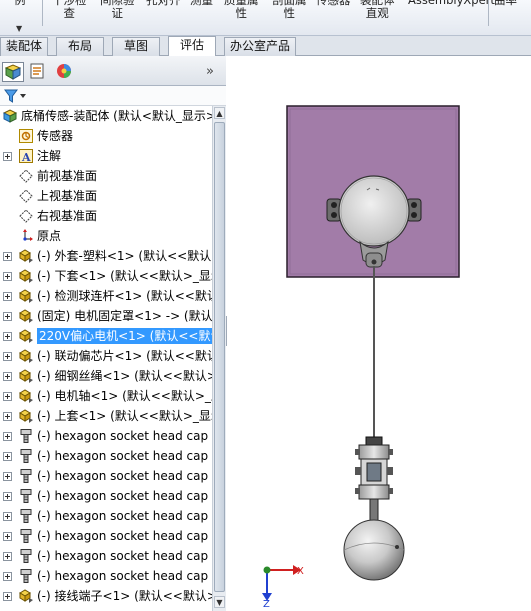  Describe the element at coordinates (26, 156) in the screenshot. I see `annotation-icon: A` at that location.